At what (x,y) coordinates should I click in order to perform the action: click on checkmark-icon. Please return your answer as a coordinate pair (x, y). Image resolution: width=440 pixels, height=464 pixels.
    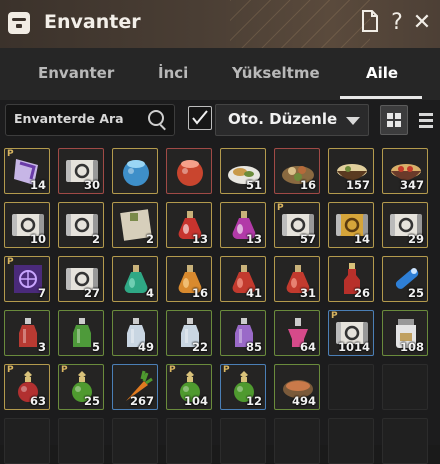
    Looking at the image, I should click on (200, 117).